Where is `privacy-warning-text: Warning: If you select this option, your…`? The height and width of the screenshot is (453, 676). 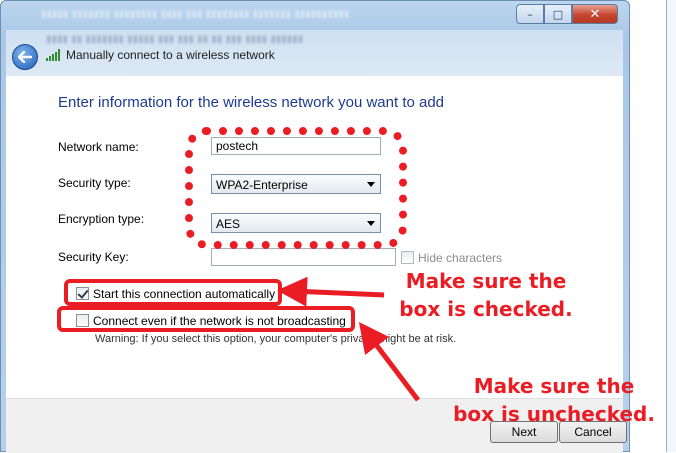
privacy-warning-text: Warning: If you select this option, your… is located at coordinates (276, 339).